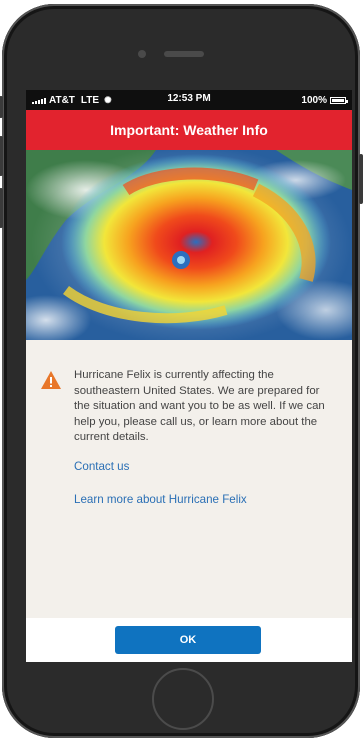 The width and height of the screenshot is (364, 742). Describe the element at coordinates (1, 208) in the screenshot. I see `volume-down-button` at that location.